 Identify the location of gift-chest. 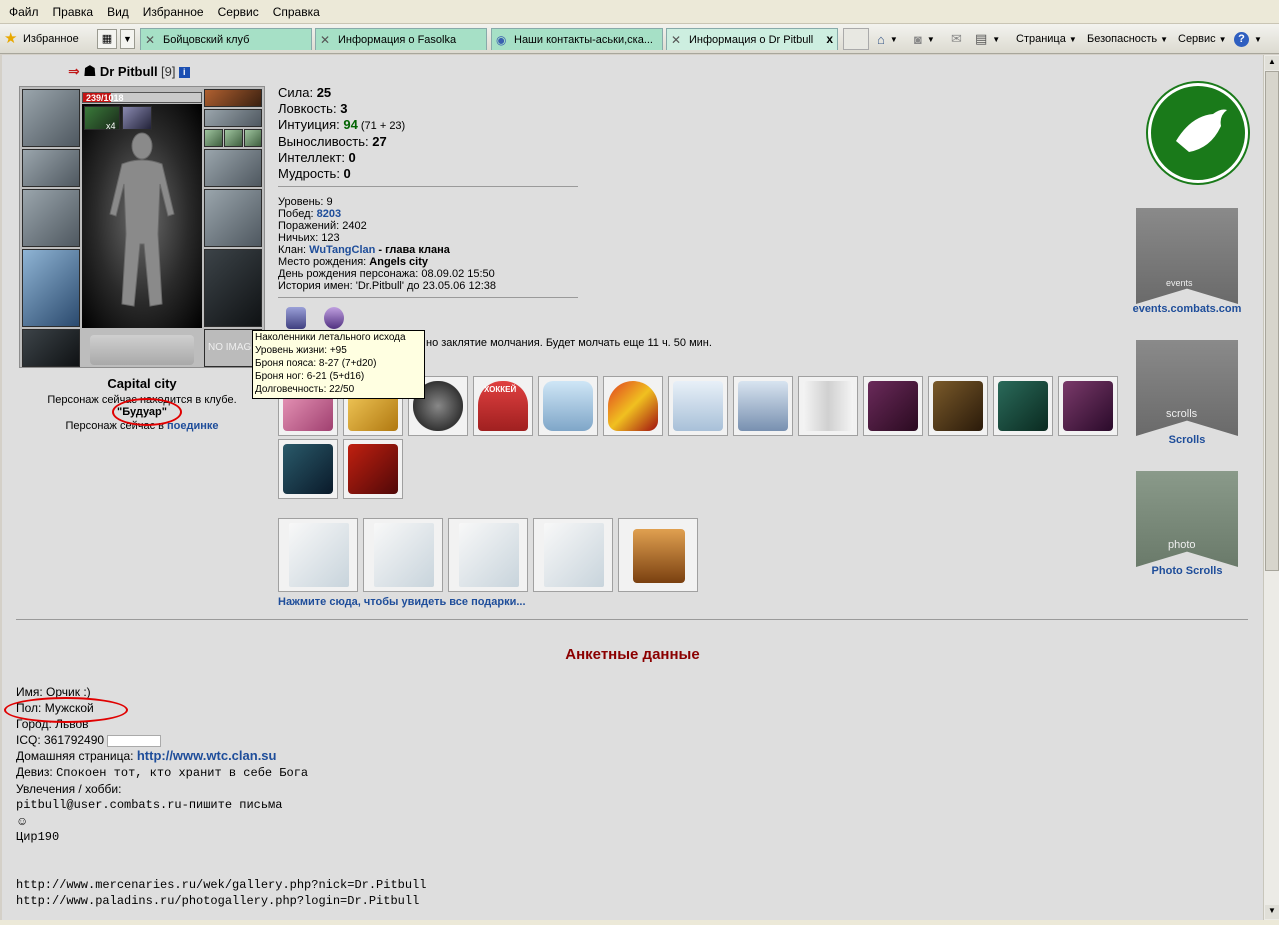
(658, 555).